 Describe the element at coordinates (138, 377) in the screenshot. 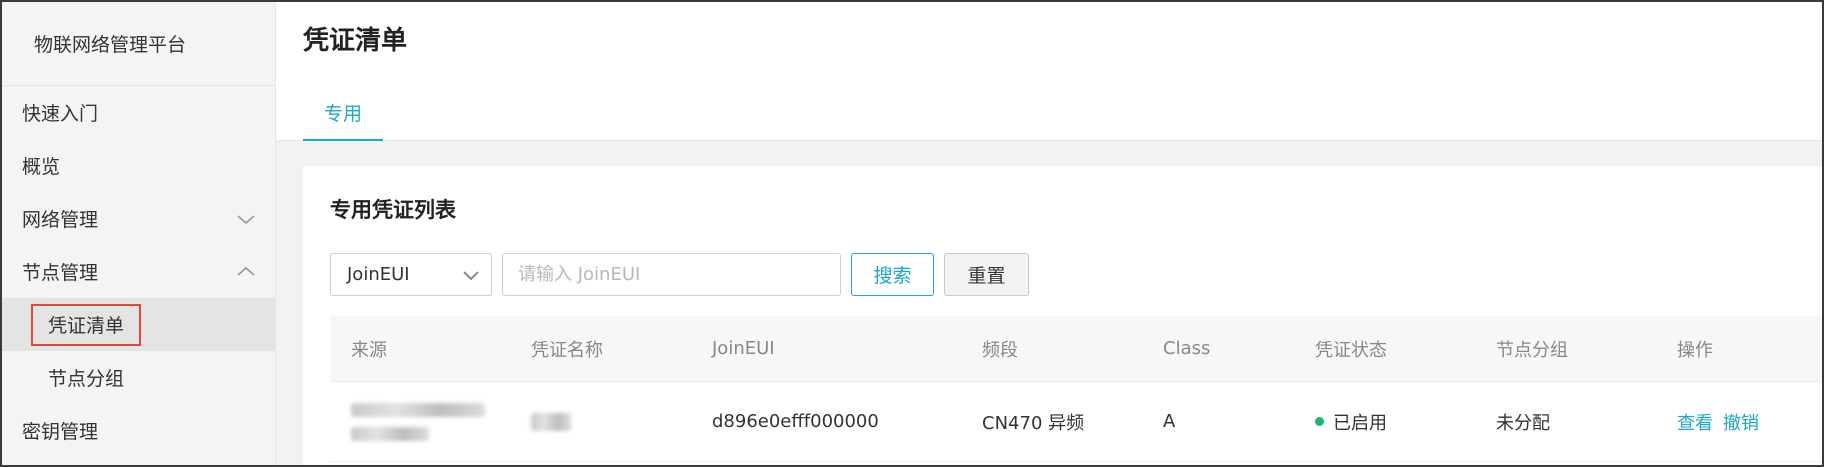

I see `sidebar-item-node-group: 节点分组` at that location.